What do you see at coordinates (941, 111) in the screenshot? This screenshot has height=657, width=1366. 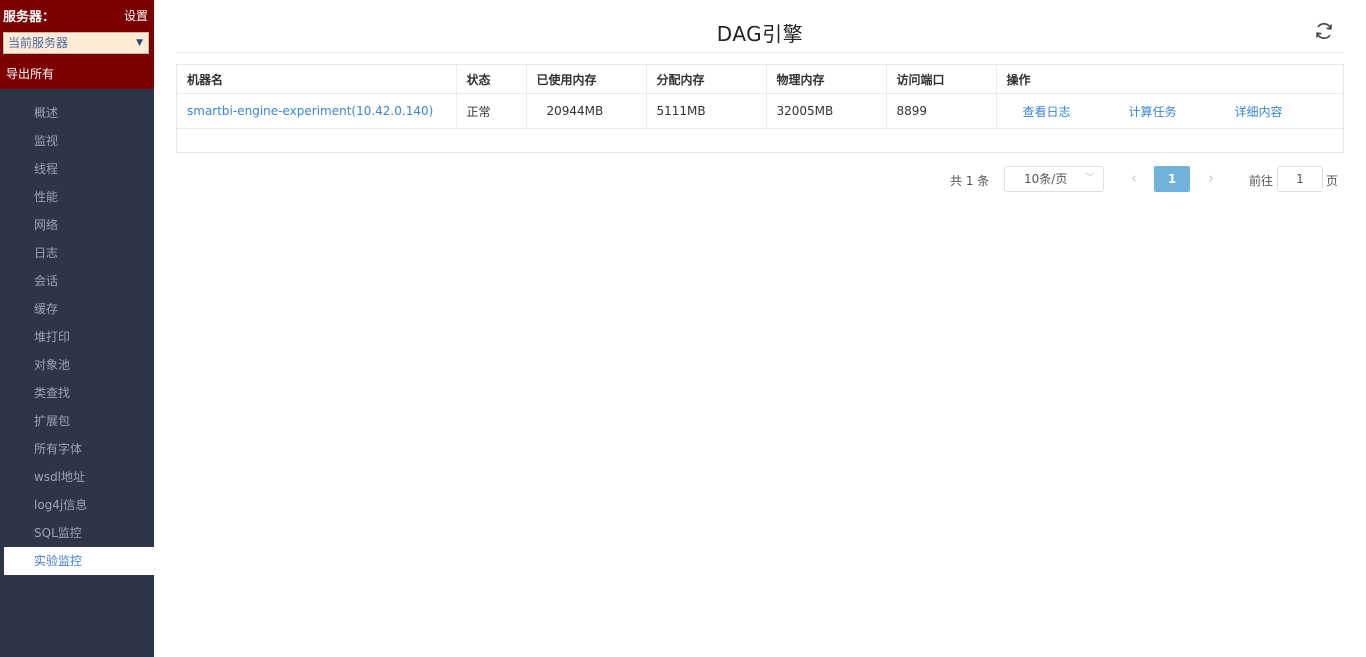 I see `port-cell: 8899` at bounding box center [941, 111].